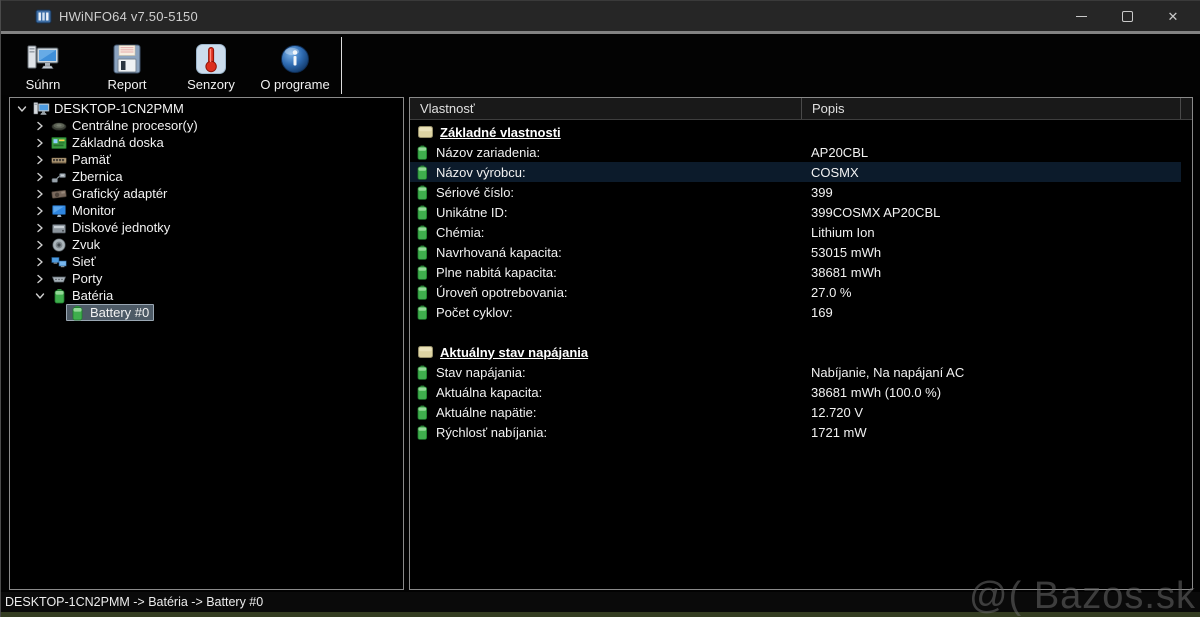  Describe the element at coordinates (795, 252) in the screenshot. I see `property-row-navrhovana-kapacita: Navrhovaná kapacita: 53015 mWh` at that location.